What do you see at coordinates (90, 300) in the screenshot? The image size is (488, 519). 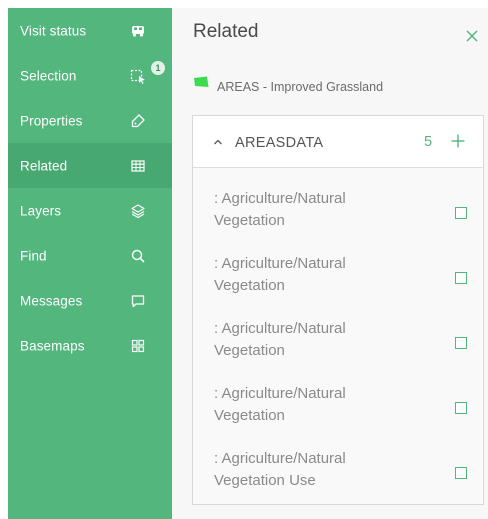 I see `sidebar-item-messages: Messages` at bounding box center [90, 300].